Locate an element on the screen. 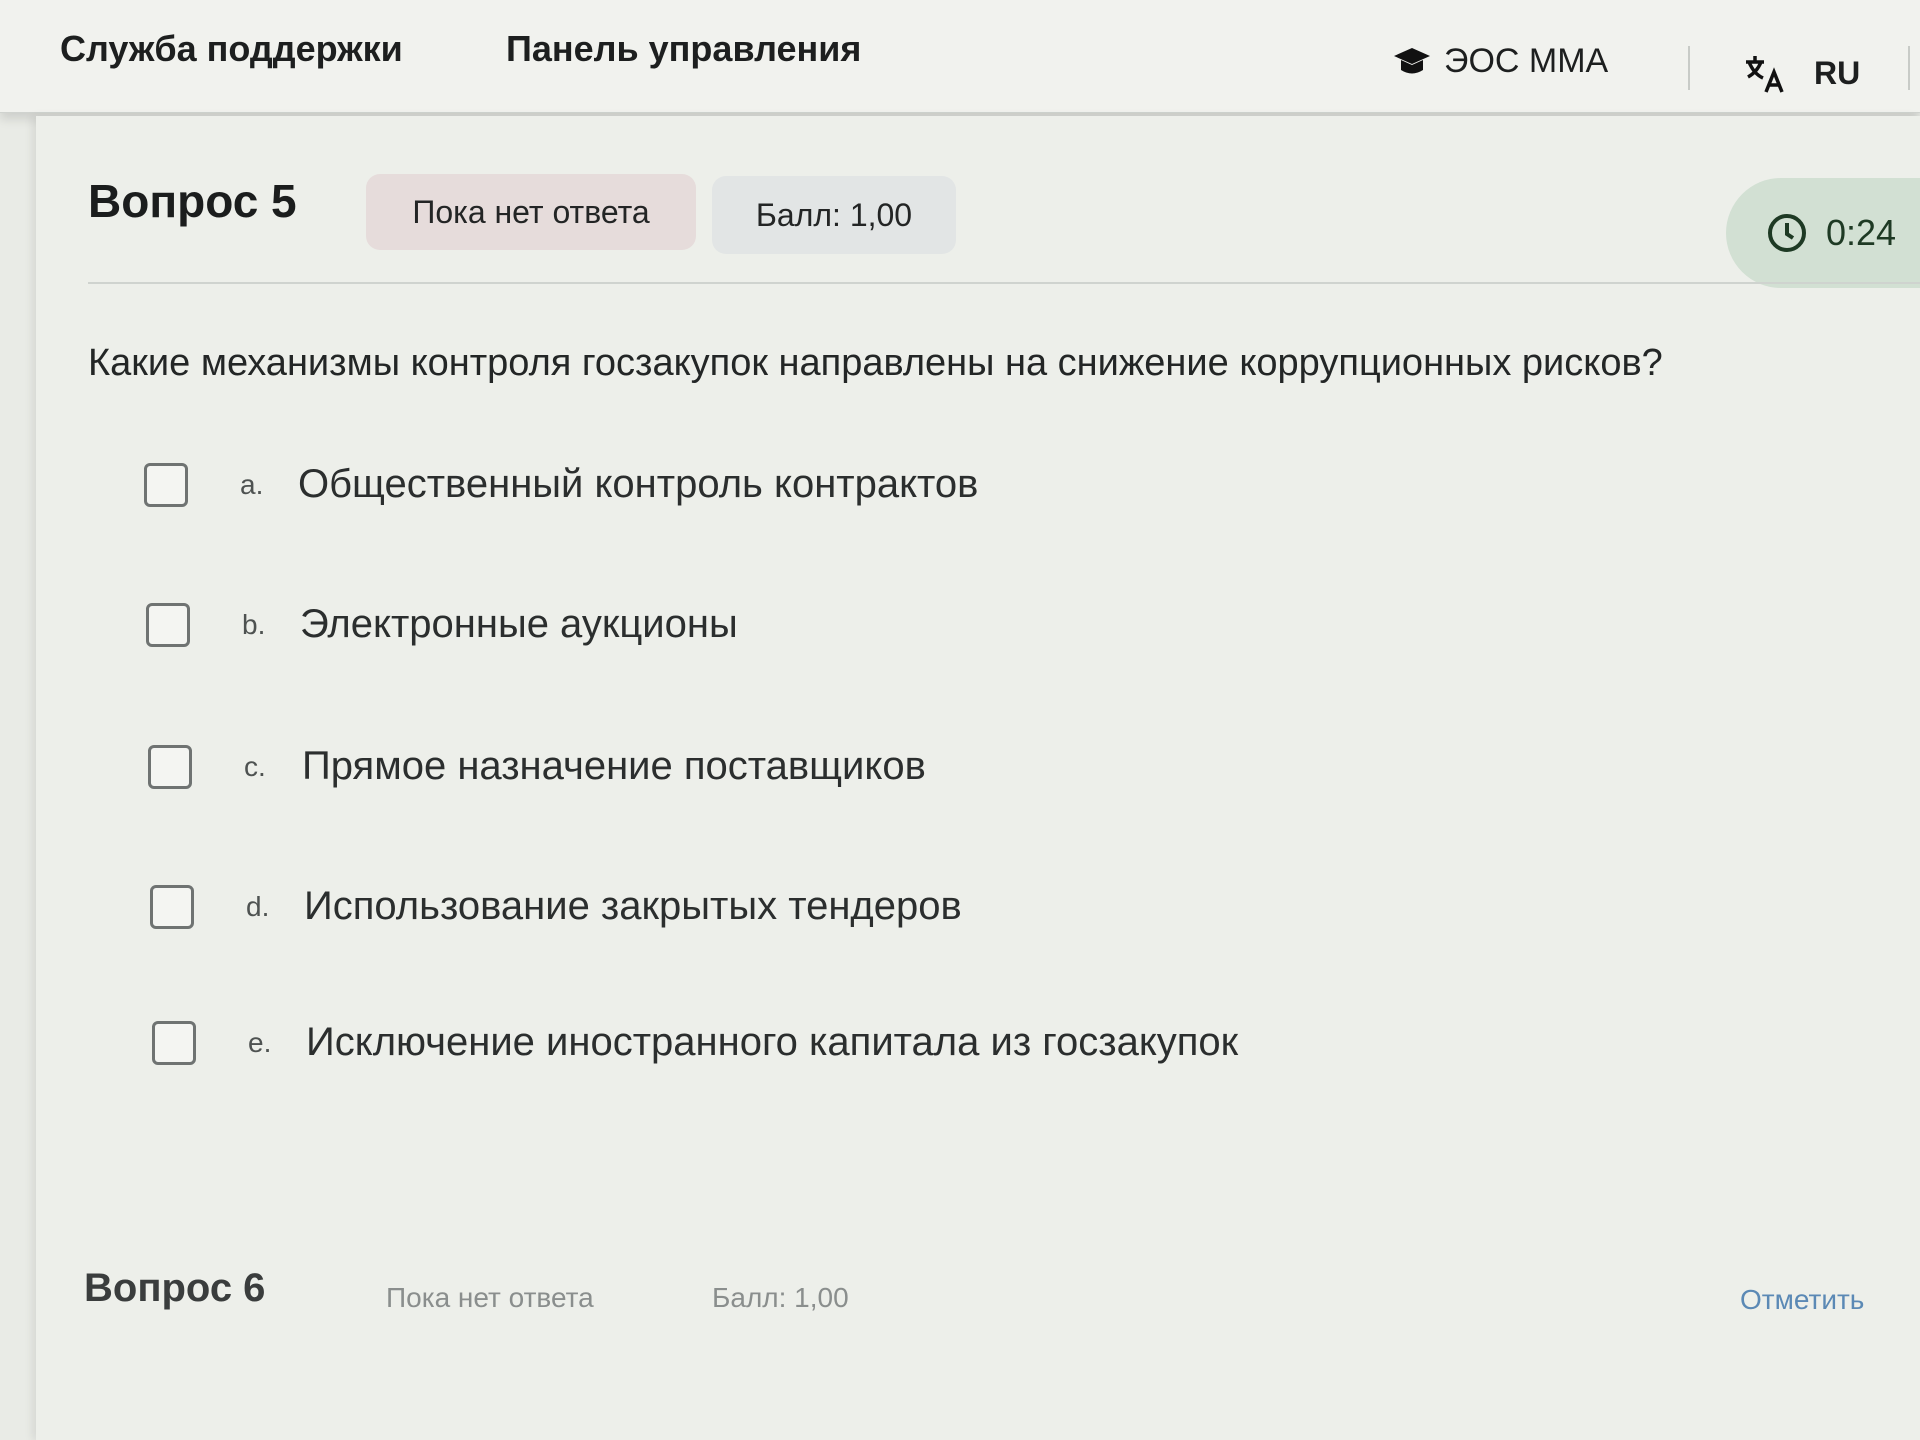 The image size is (1920, 1440). option-label: Общественный контроль контрактов is located at coordinates (638, 484).